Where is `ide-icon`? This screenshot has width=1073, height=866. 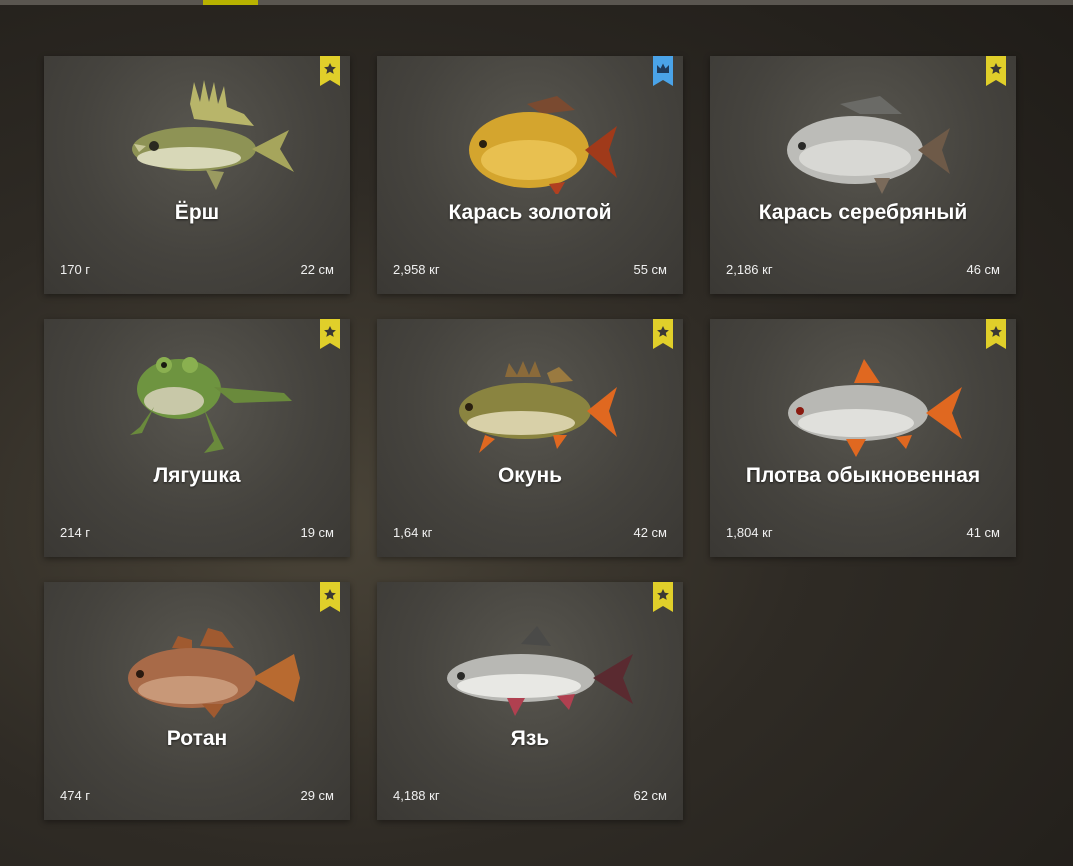
ide-icon is located at coordinates (540, 671).